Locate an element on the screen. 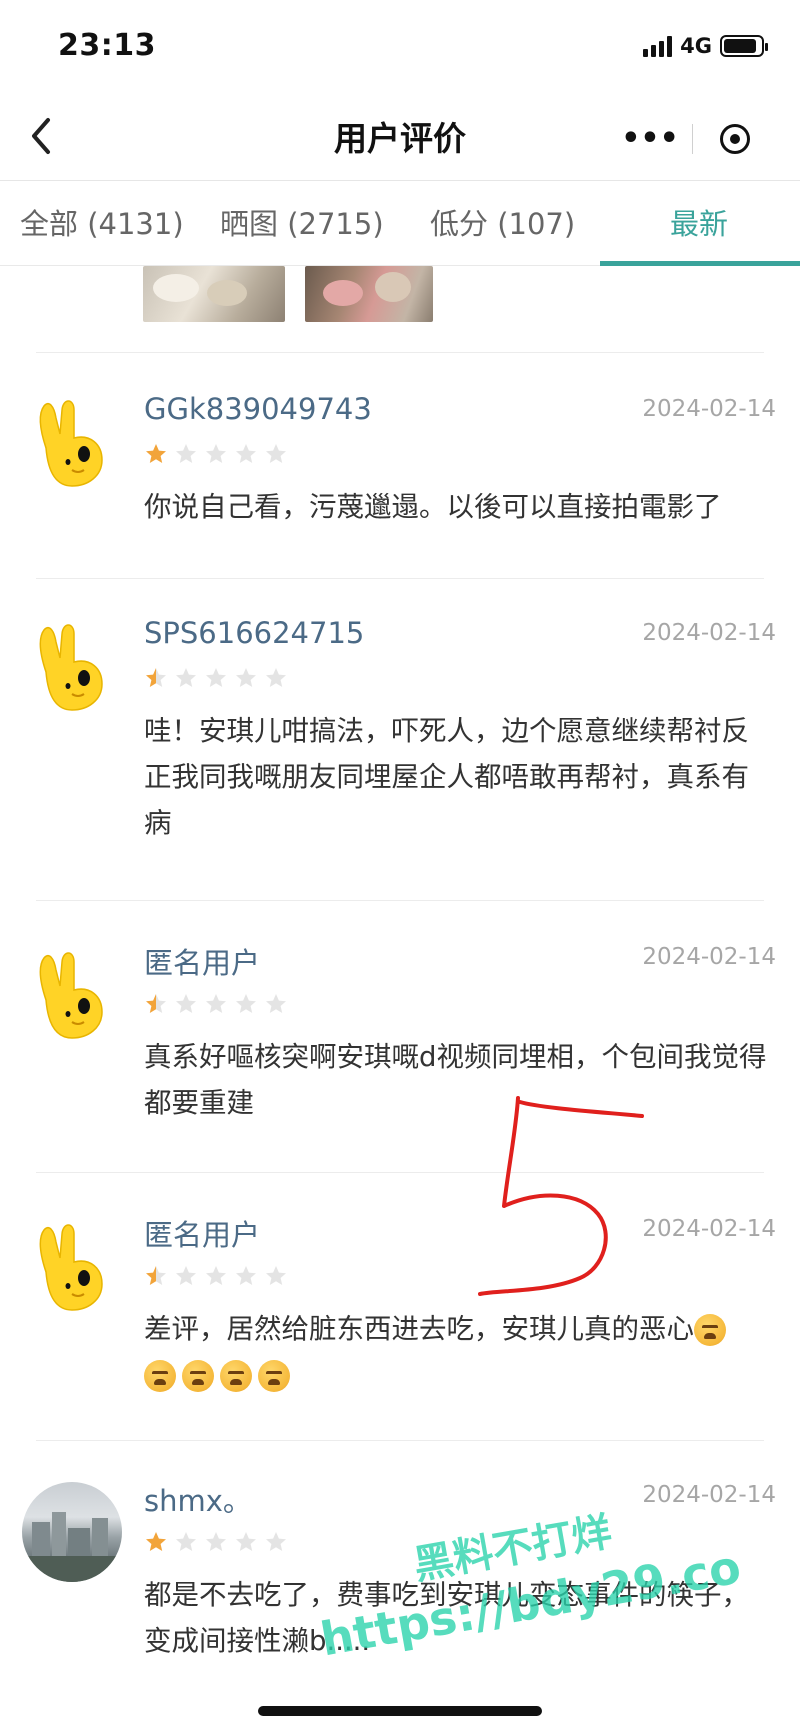  filter-tabs: 全部 (4131) 晒图 (2715) 低分 (107) 最新 is located at coordinates (400, 223).